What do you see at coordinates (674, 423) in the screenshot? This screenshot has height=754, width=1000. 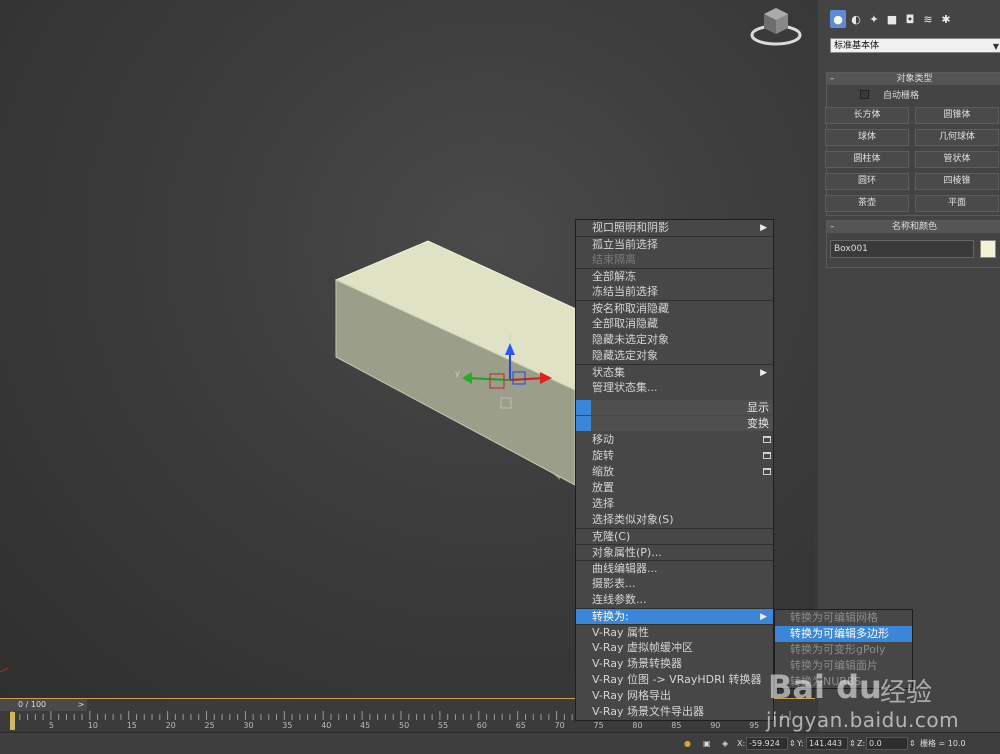 I see `transform-header: 变换` at bounding box center [674, 423].